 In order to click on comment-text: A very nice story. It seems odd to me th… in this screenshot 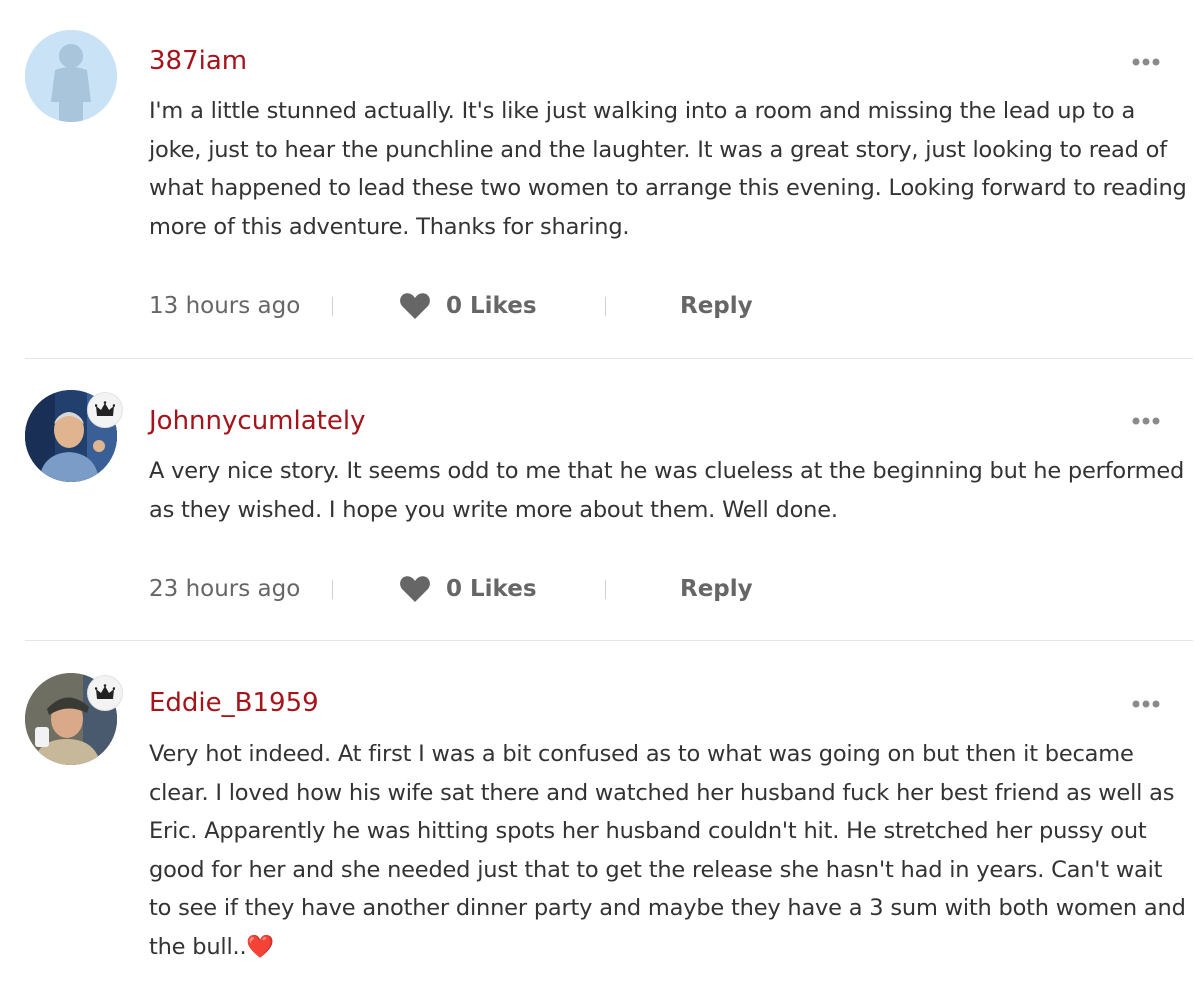, I will do `click(667, 490)`.